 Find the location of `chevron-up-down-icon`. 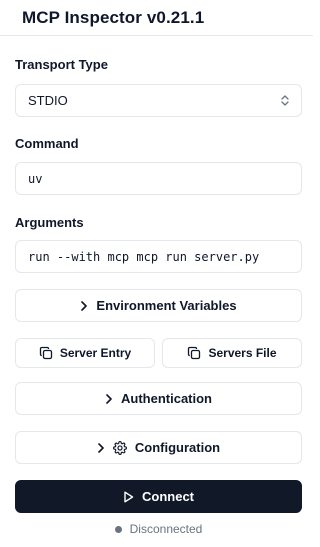

chevron-up-down-icon is located at coordinates (285, 100).